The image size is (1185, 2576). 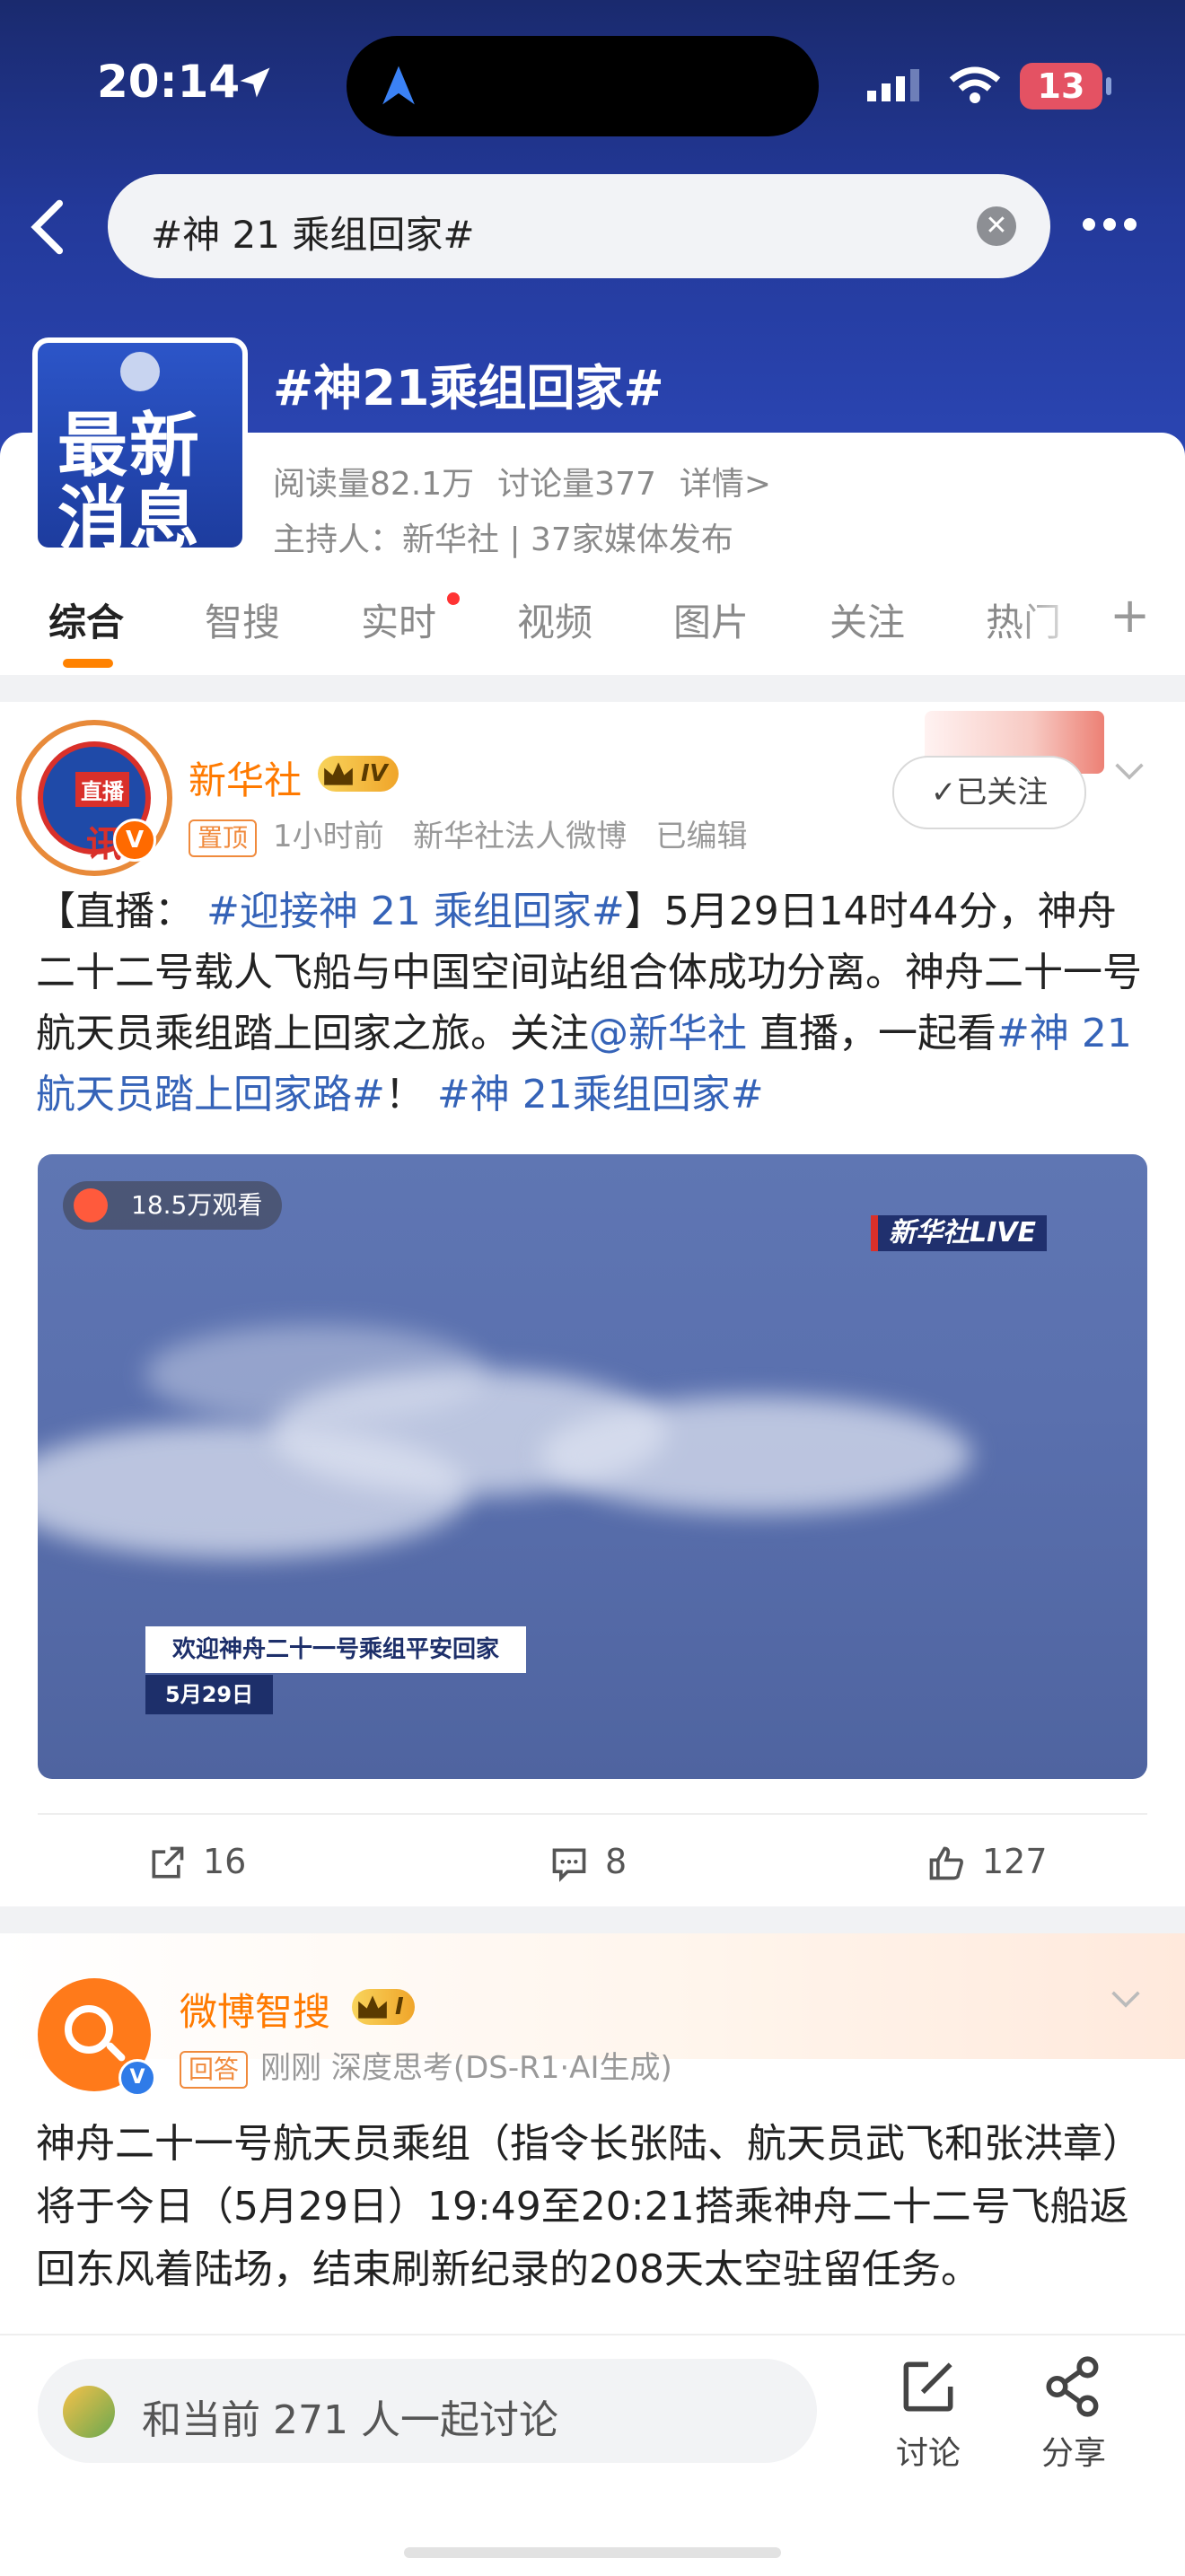 What do you see at coordinates (88, 663) in the screenshot?
I see `active-tab-indicator` at bounding box center [88, 663].